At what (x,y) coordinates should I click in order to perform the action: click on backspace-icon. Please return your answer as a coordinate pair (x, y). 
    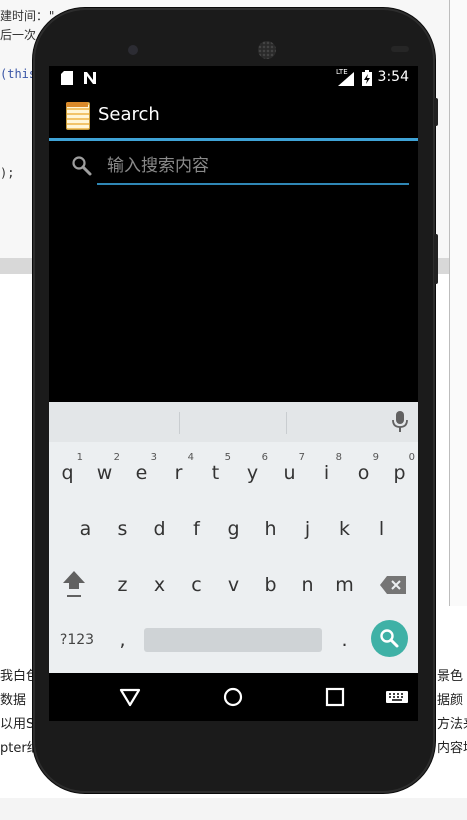
    Looking at the image, I should click on (392, 585).